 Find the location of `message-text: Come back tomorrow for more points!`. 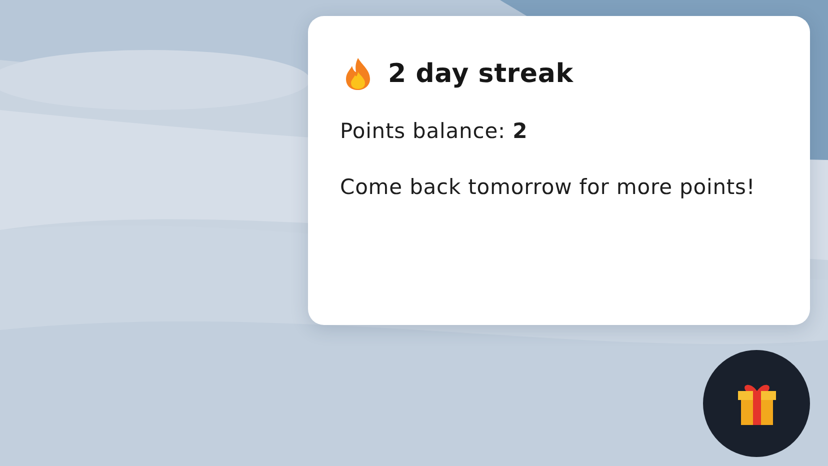

message-text: Come back tomorrow for more points! is located at coordinates (548, 187).